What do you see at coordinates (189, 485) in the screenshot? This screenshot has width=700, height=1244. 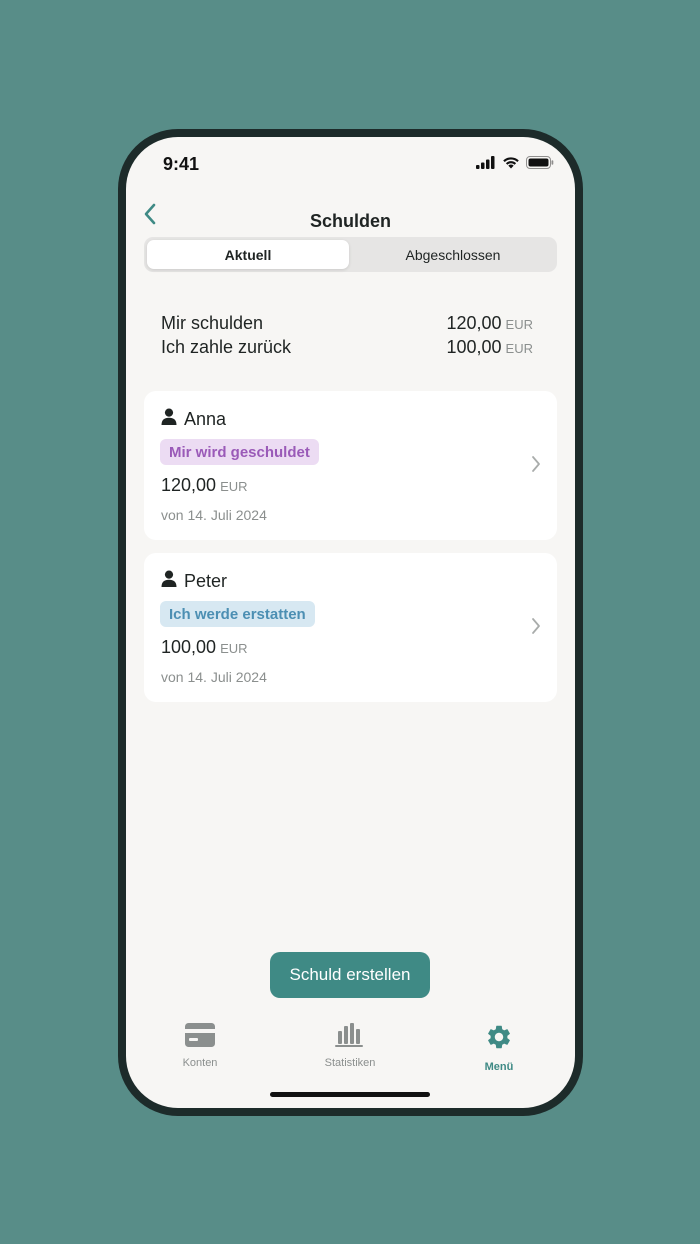 I see `debt-amount: 120,00` at bounding box center [189, 485].